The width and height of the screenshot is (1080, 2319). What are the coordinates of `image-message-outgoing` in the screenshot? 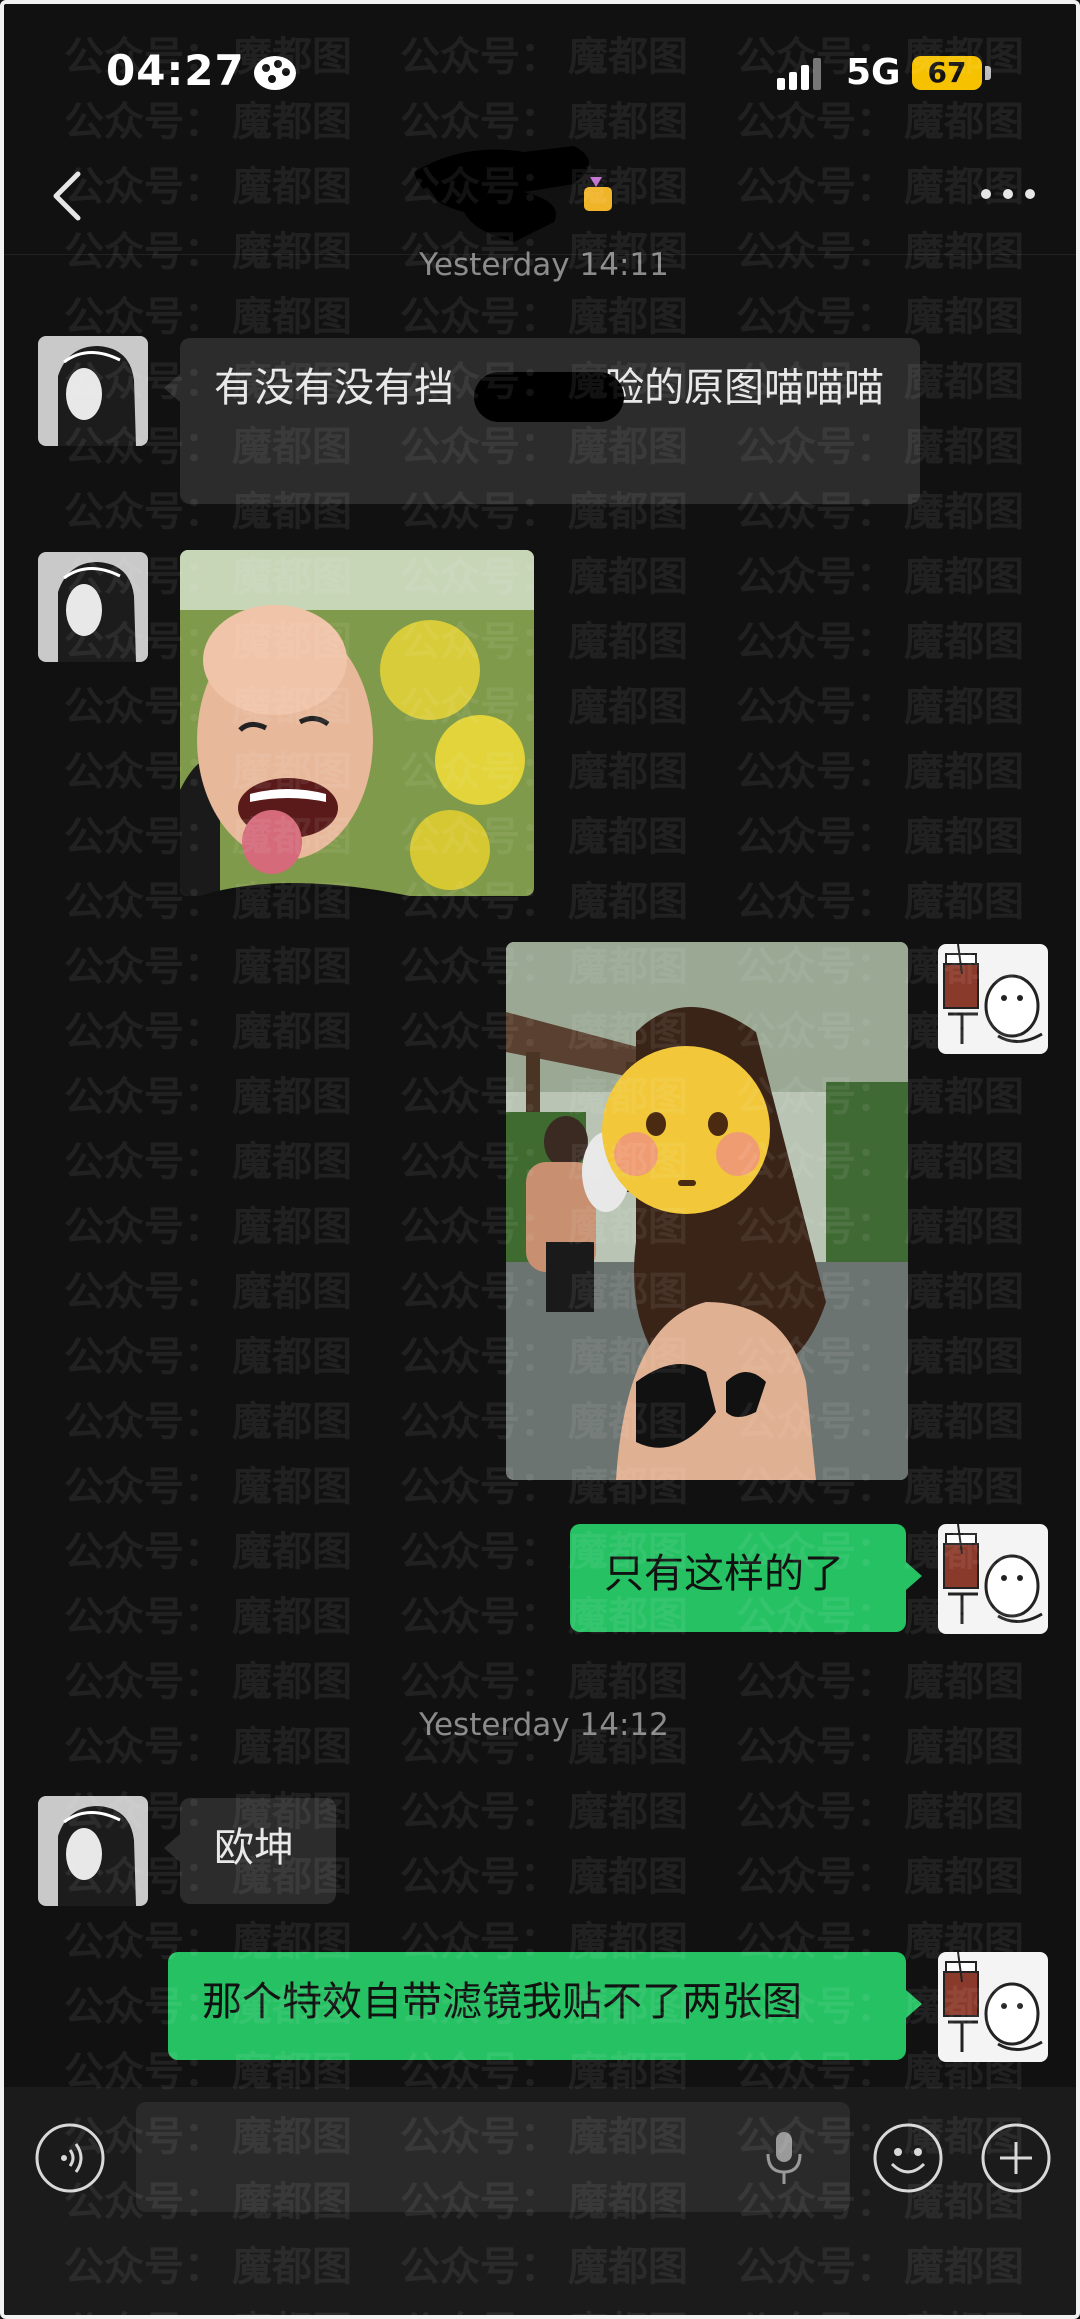 It's located at (707, 1211).